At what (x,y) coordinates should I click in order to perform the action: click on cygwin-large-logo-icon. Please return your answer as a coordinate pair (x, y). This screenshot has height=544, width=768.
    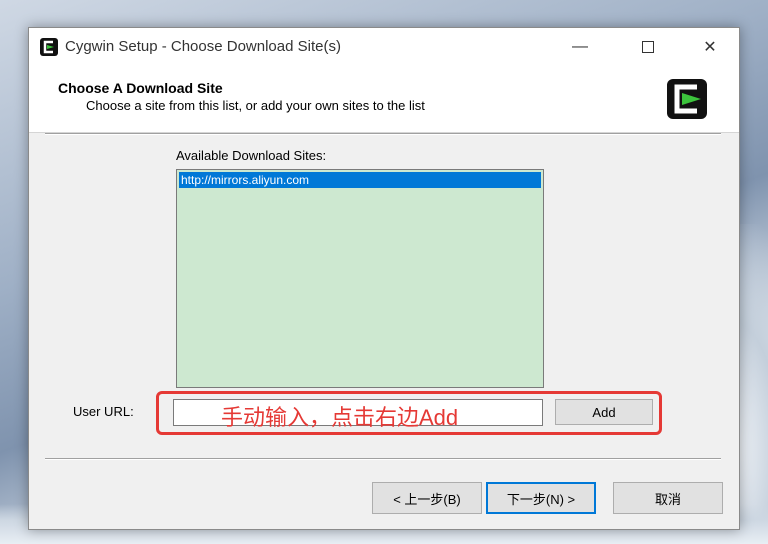
    Looking at the image, I should click on (687, 99).